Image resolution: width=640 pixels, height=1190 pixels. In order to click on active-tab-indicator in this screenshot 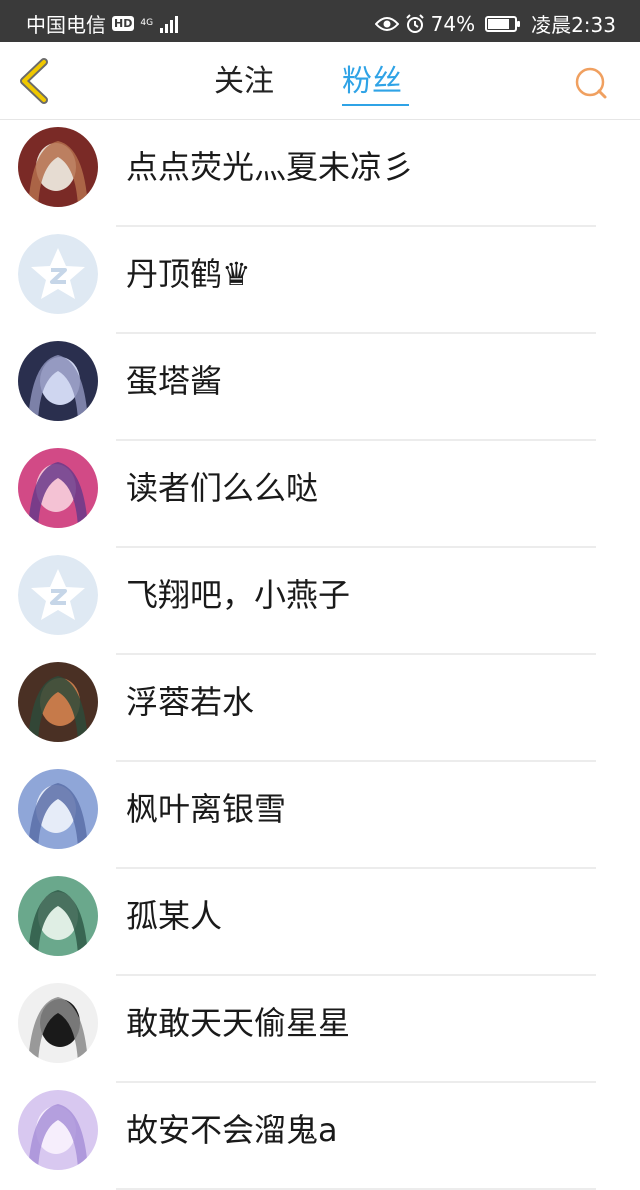, I will do `click(375, 105)`.